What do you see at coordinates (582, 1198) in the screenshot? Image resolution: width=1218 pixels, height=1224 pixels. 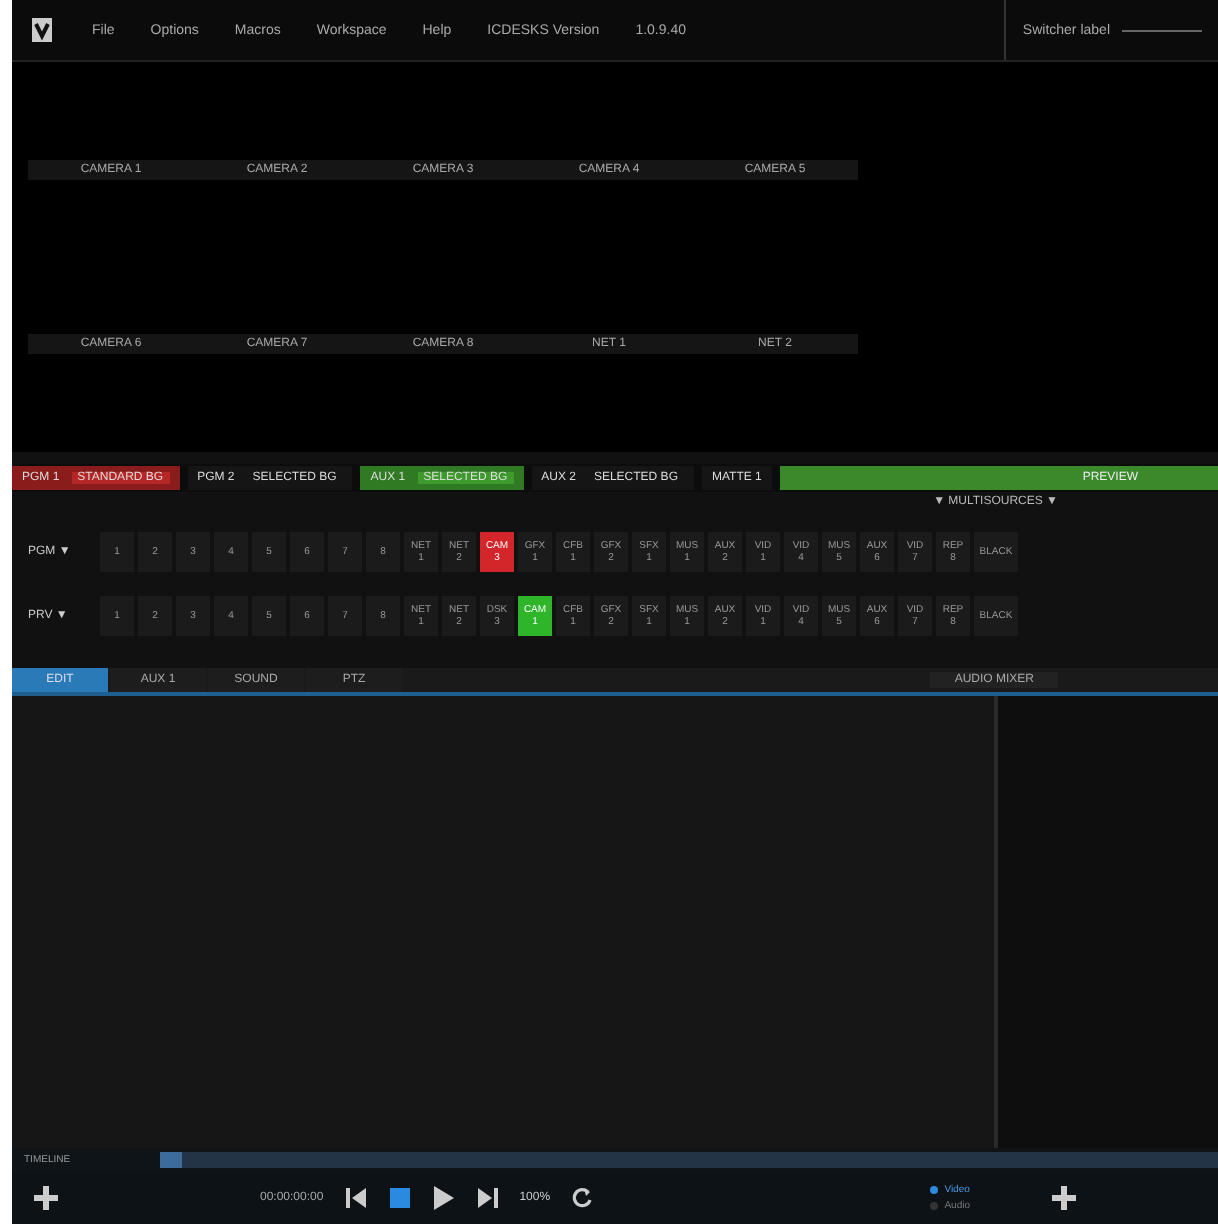 I see `refresh-icon` at bounding box center [582, 1198].